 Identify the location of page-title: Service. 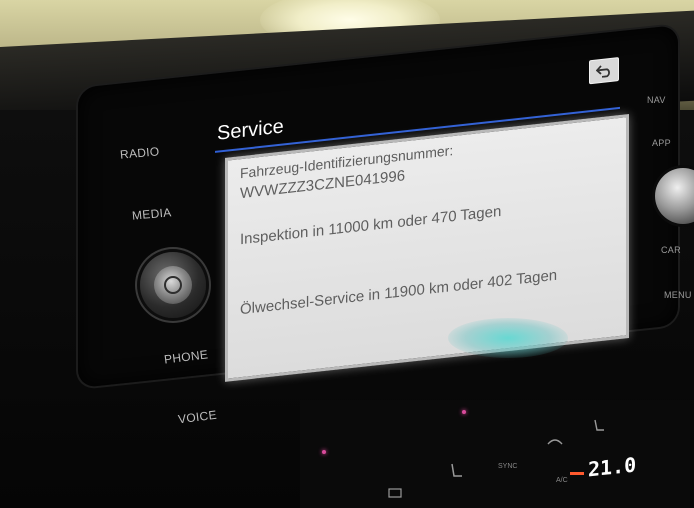
(250, 130).